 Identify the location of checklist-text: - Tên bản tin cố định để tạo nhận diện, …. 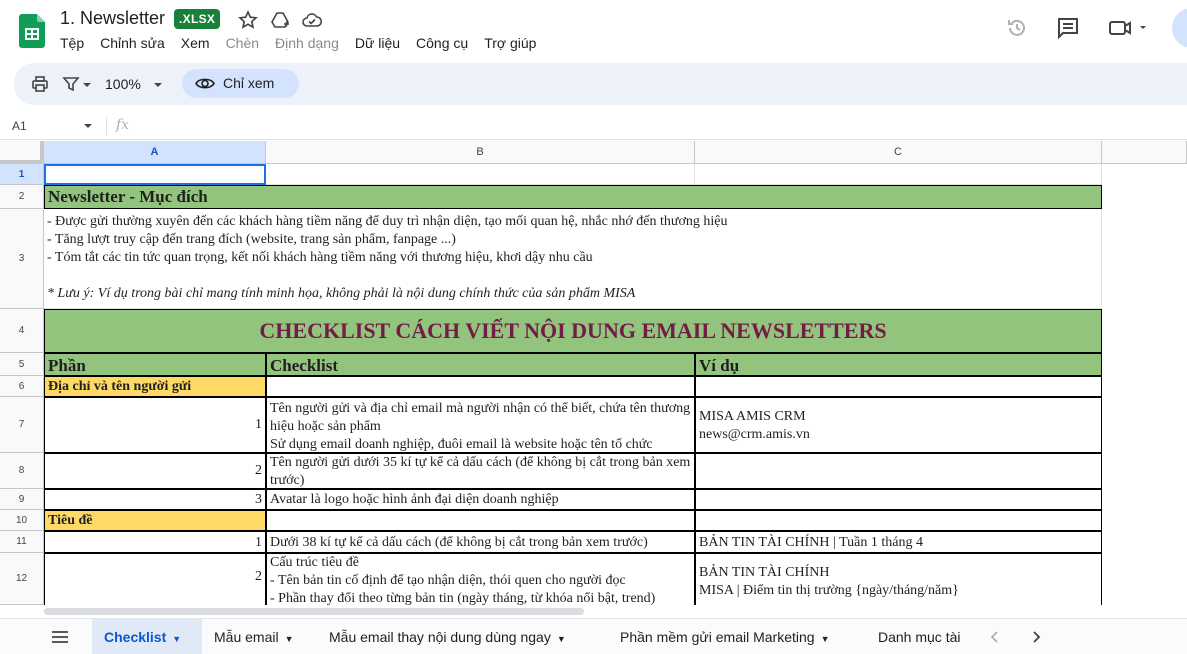
(448, 580).